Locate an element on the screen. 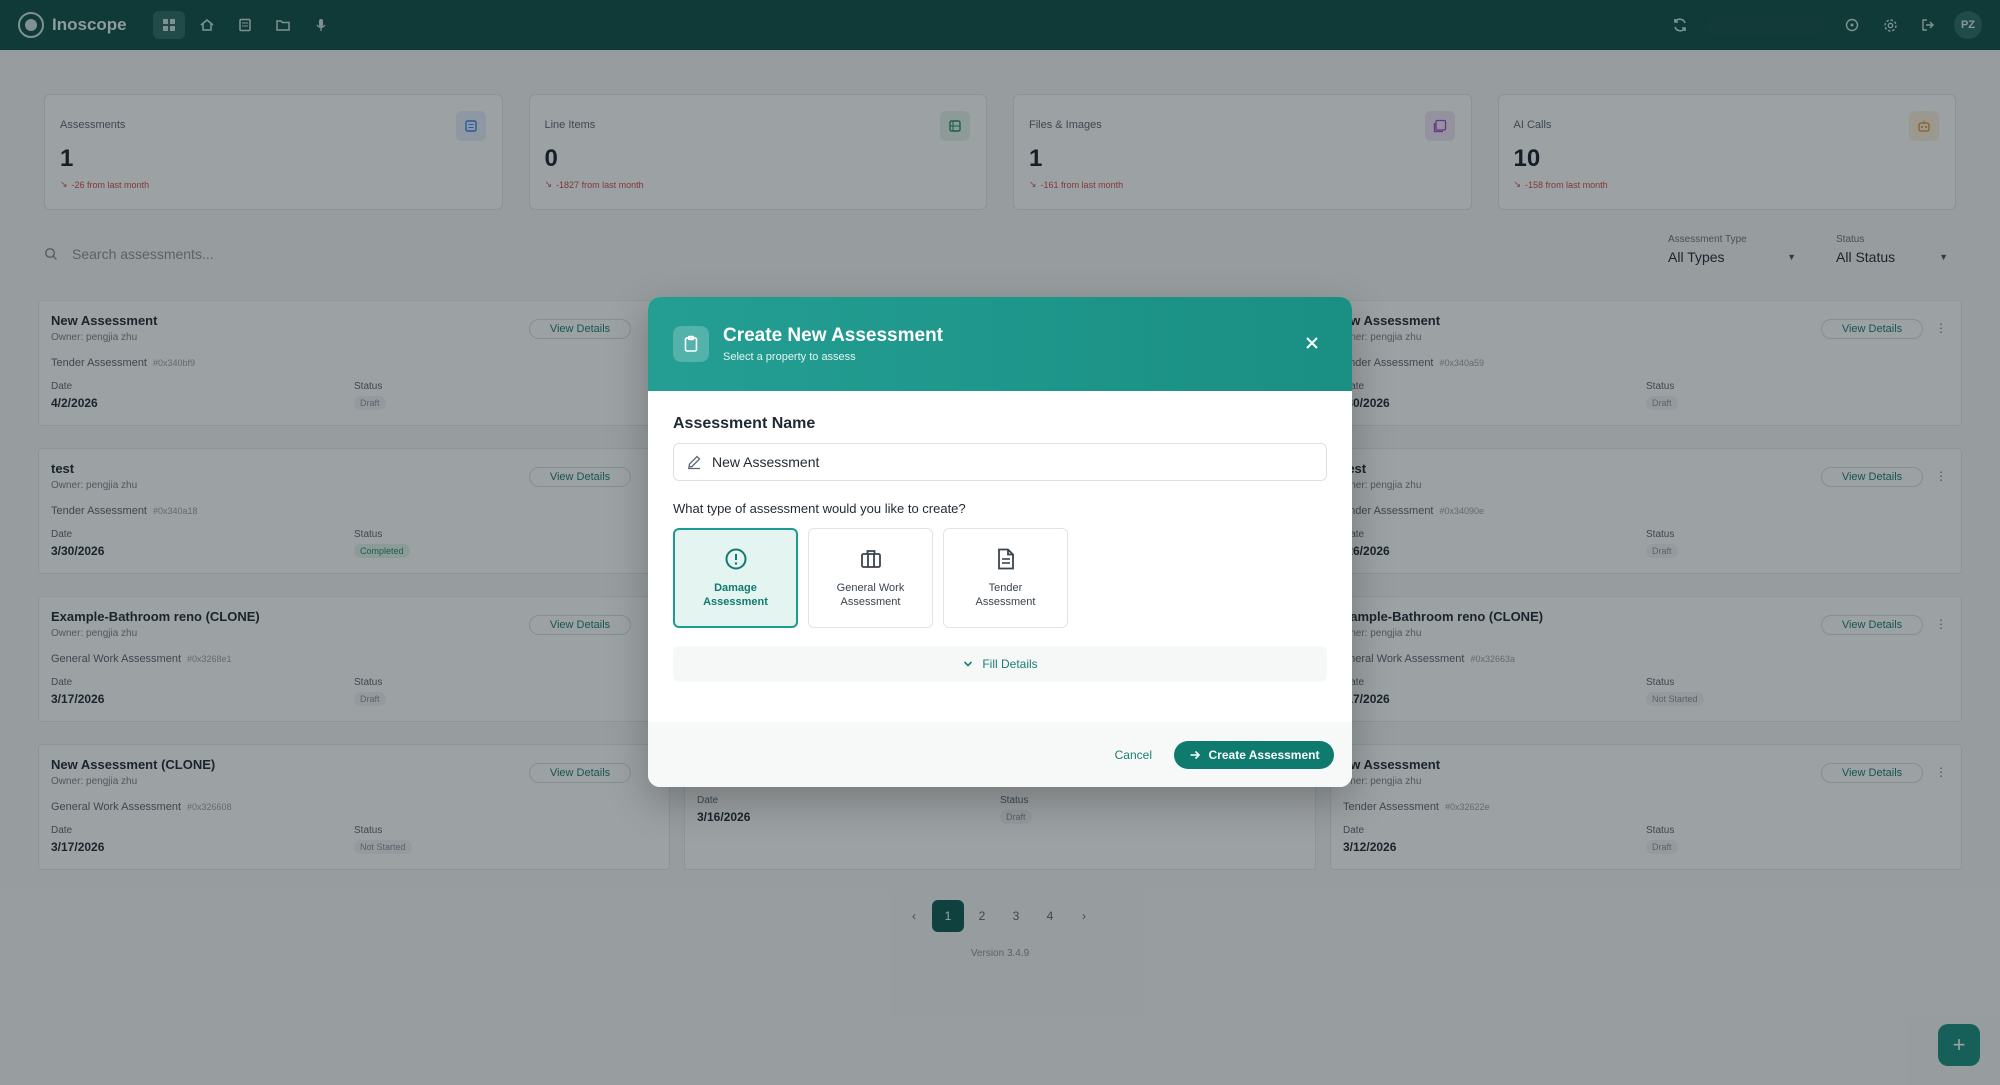 The width and height of the screenshot is (2000, 1085). type-option-tender: Tender Assessment is located at coordinates (1005, 578).